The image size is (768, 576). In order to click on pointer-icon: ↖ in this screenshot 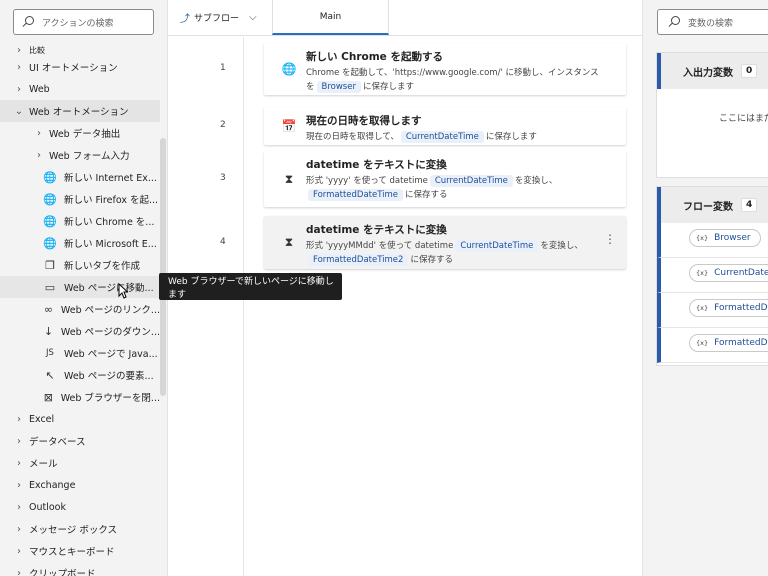, I will do `click(50, 375)`.